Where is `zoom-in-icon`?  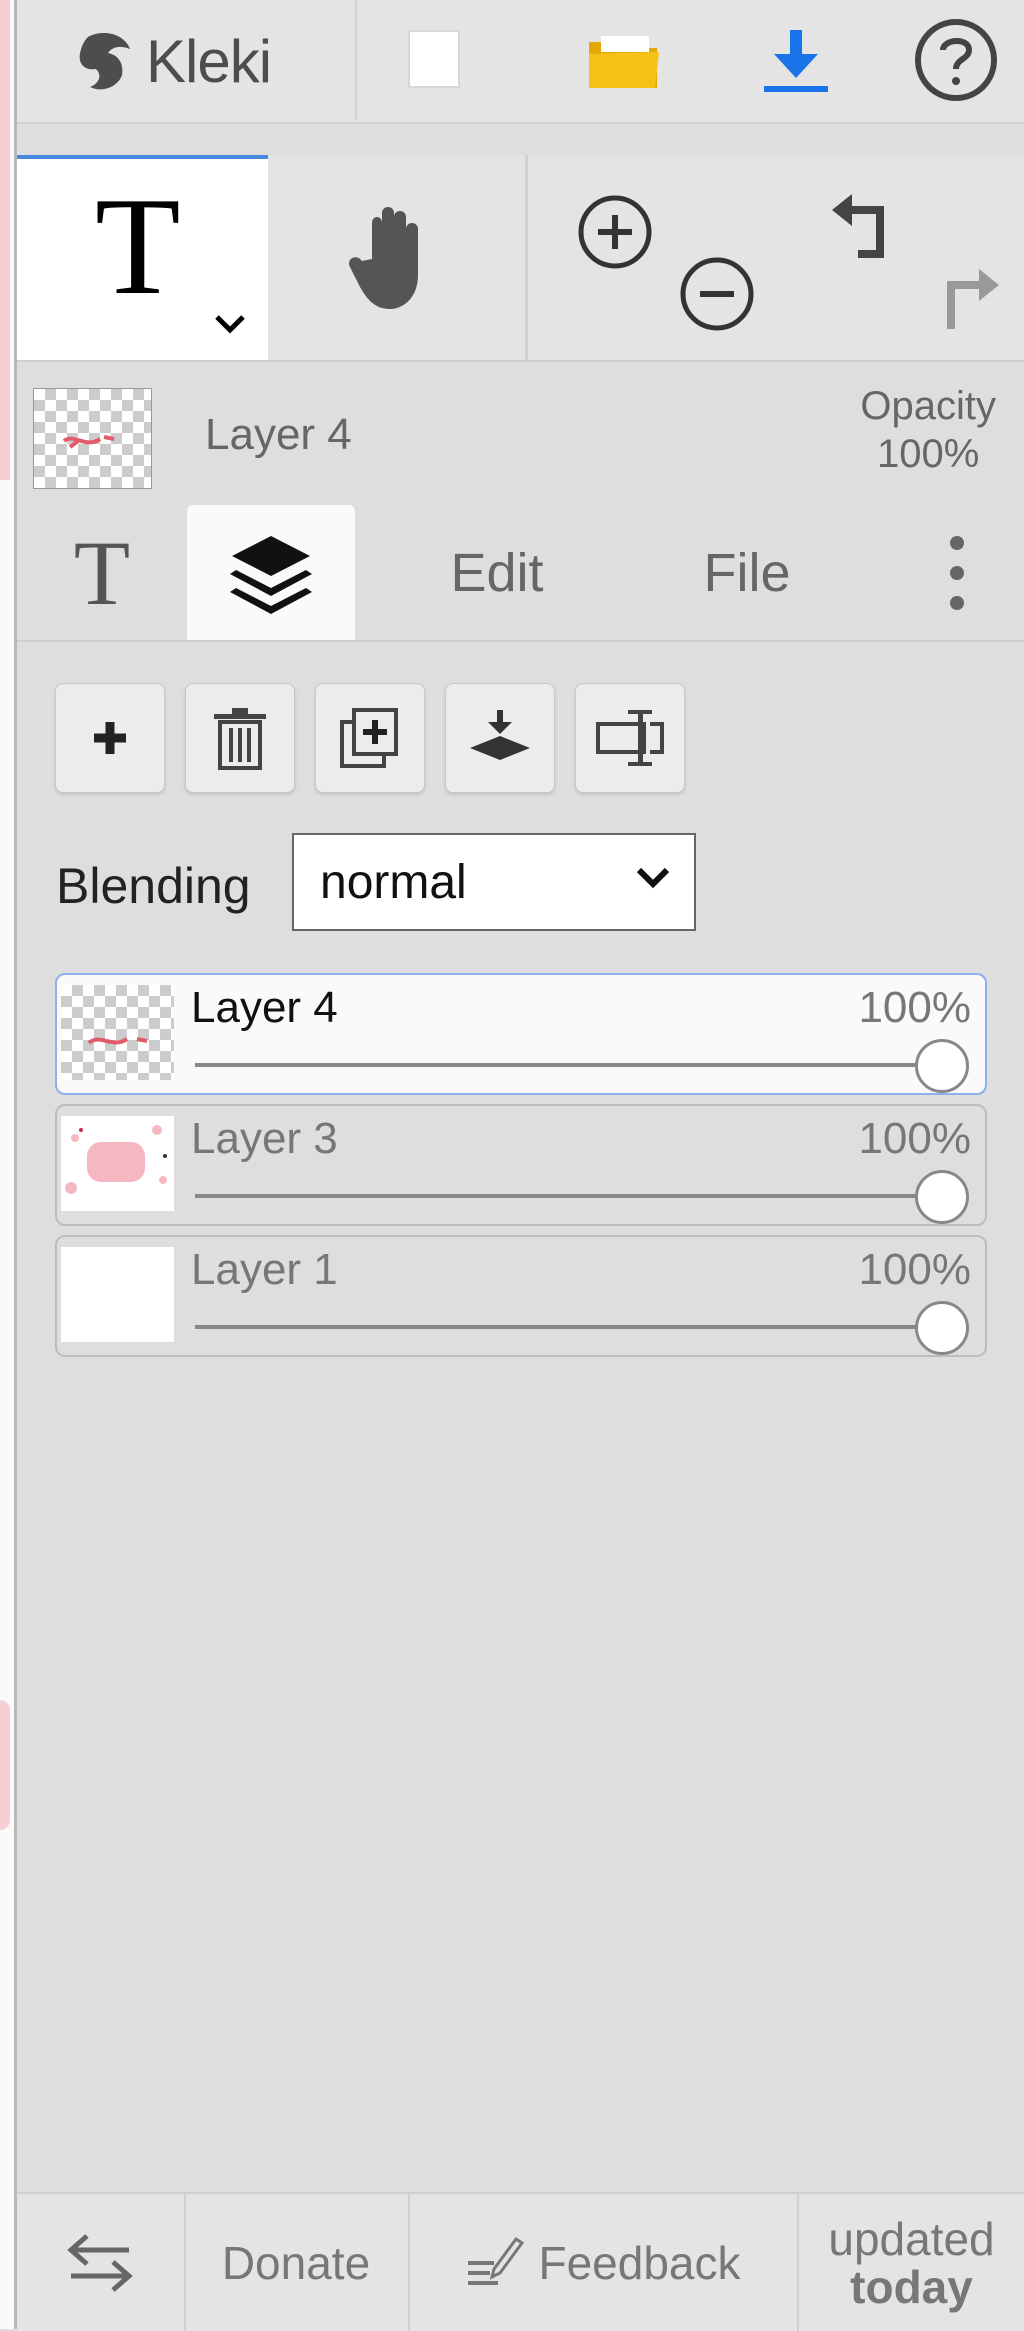 zoom-in-icon is located at coordinates (615, 232).